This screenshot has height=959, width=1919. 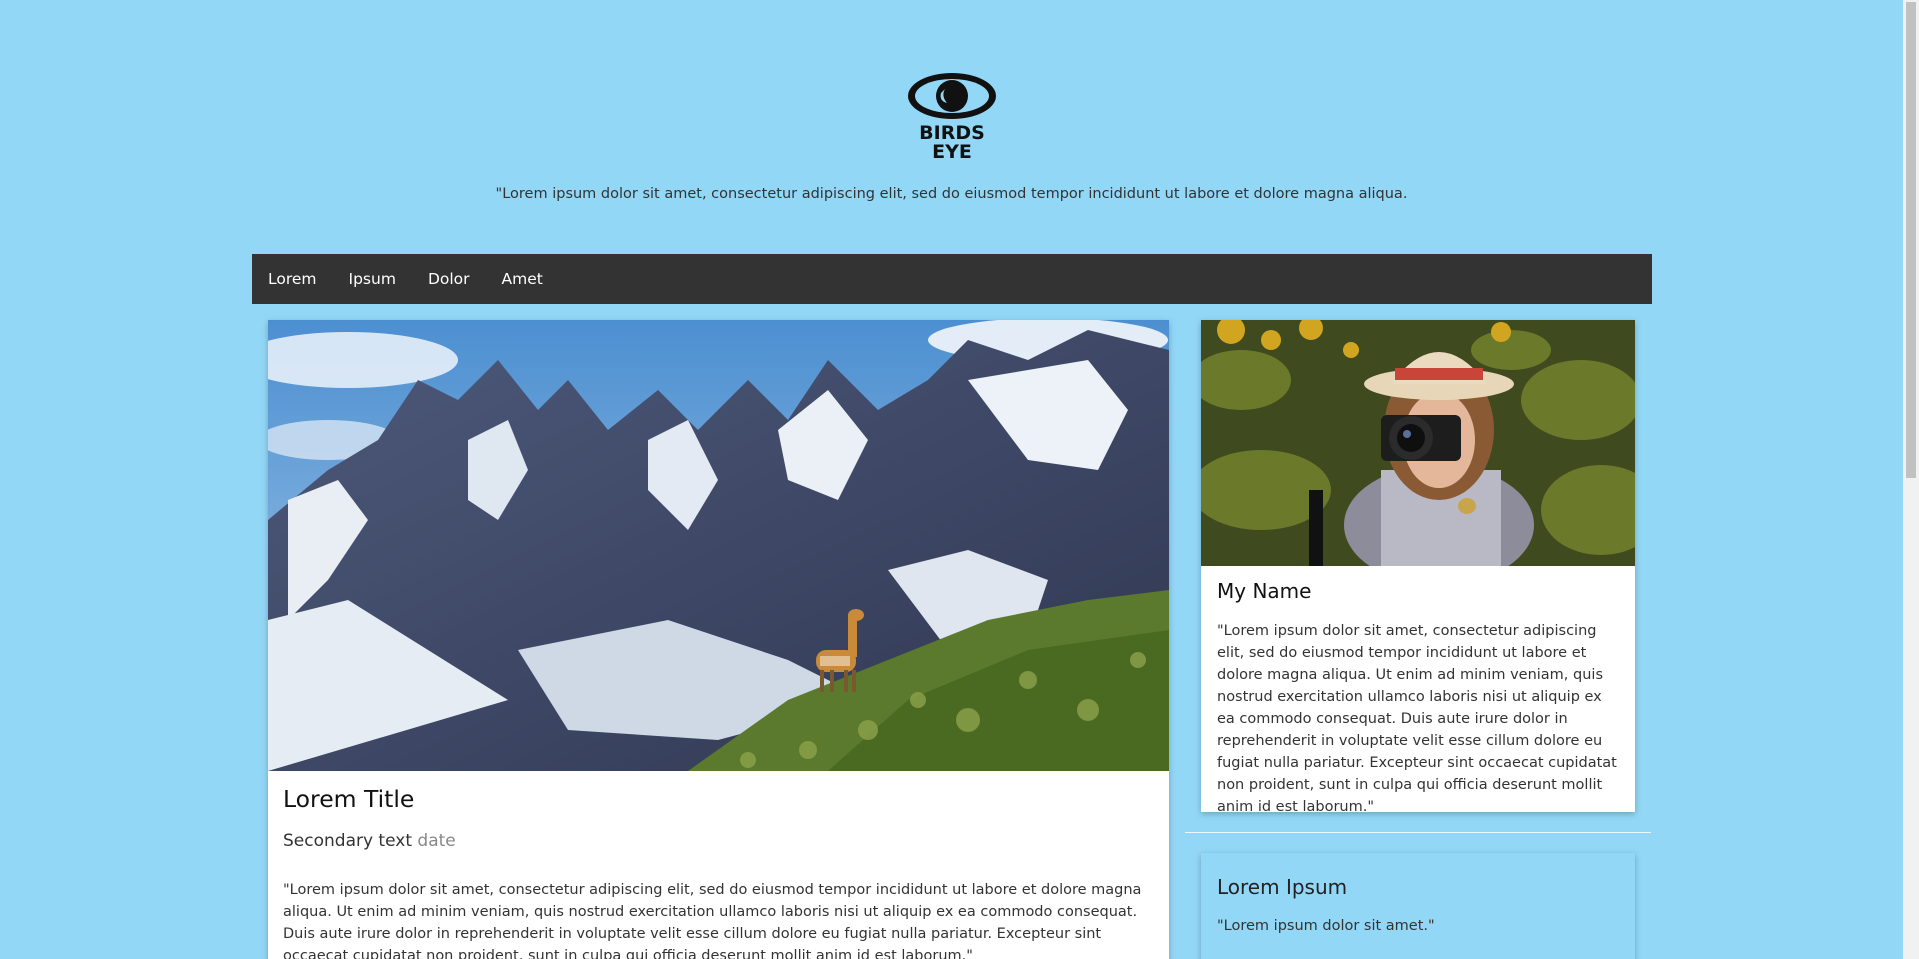 I want to click on photographer-photo, so click(x=1418, y=443).